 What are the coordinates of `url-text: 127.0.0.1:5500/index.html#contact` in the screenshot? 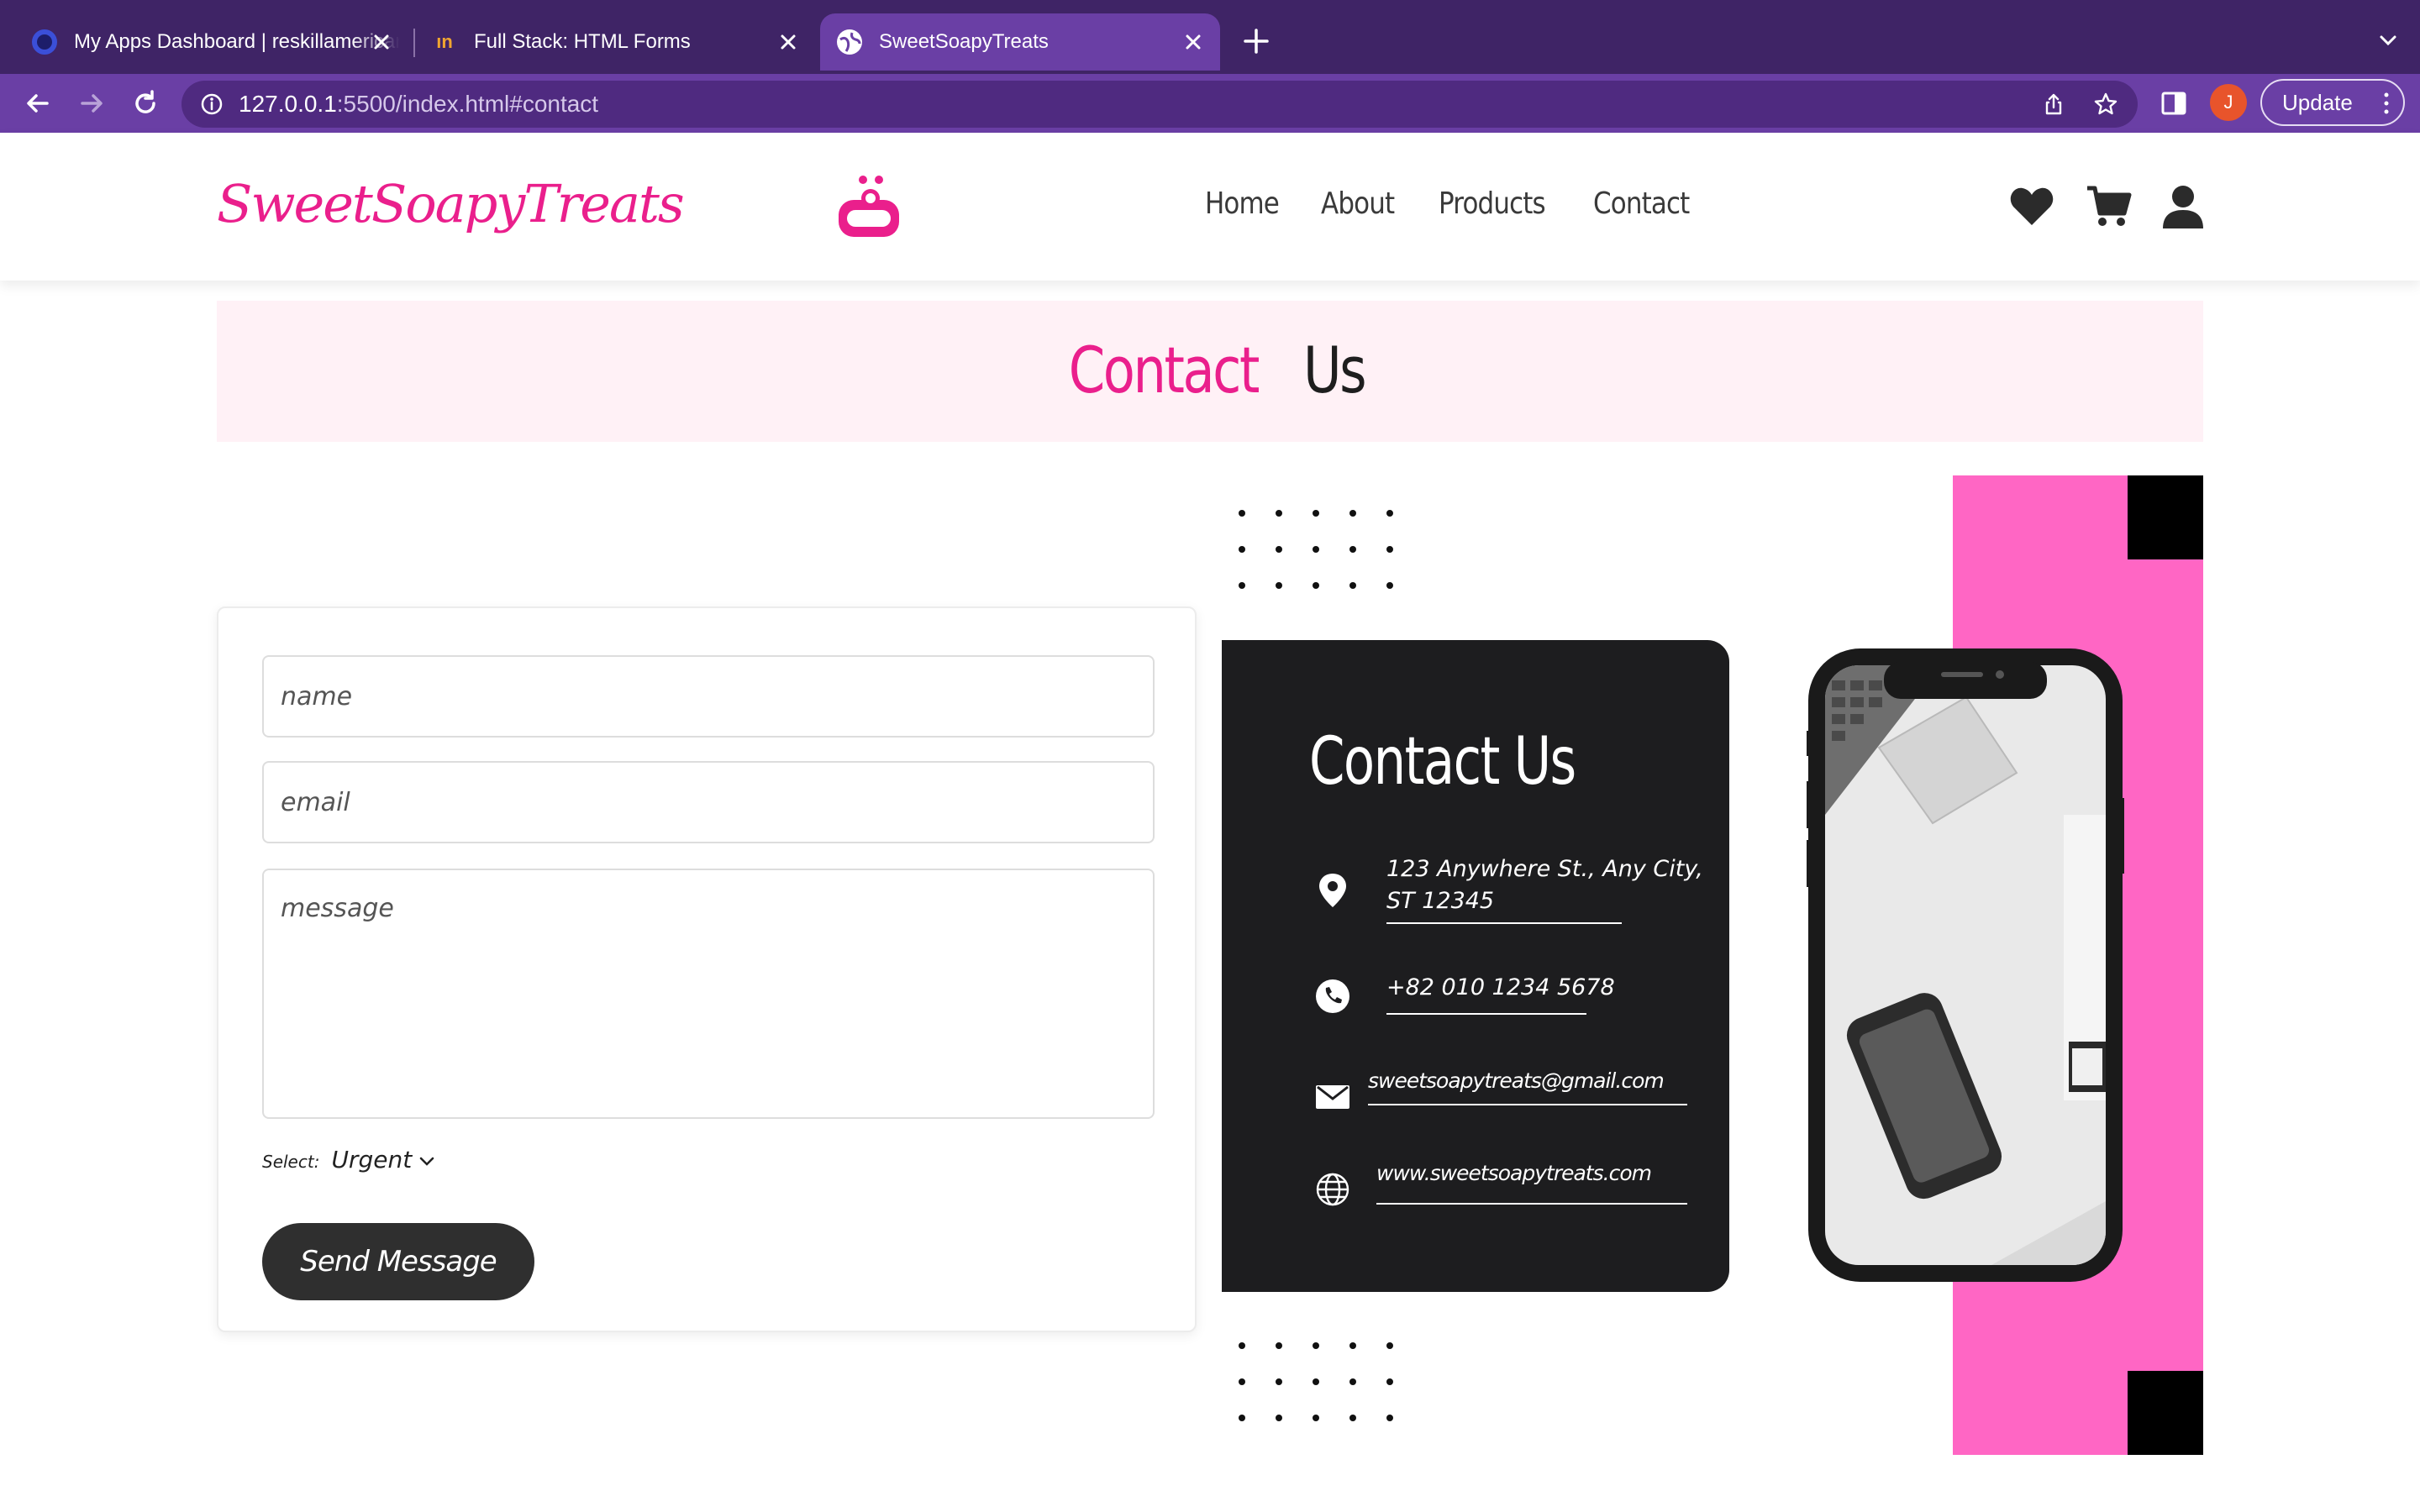 It's located at (419, 104).